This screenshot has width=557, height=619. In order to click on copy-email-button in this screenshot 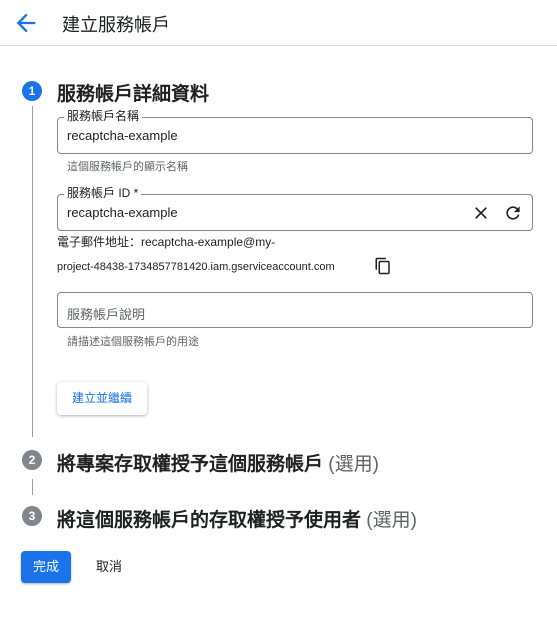, I will do `click(383, 266)`.